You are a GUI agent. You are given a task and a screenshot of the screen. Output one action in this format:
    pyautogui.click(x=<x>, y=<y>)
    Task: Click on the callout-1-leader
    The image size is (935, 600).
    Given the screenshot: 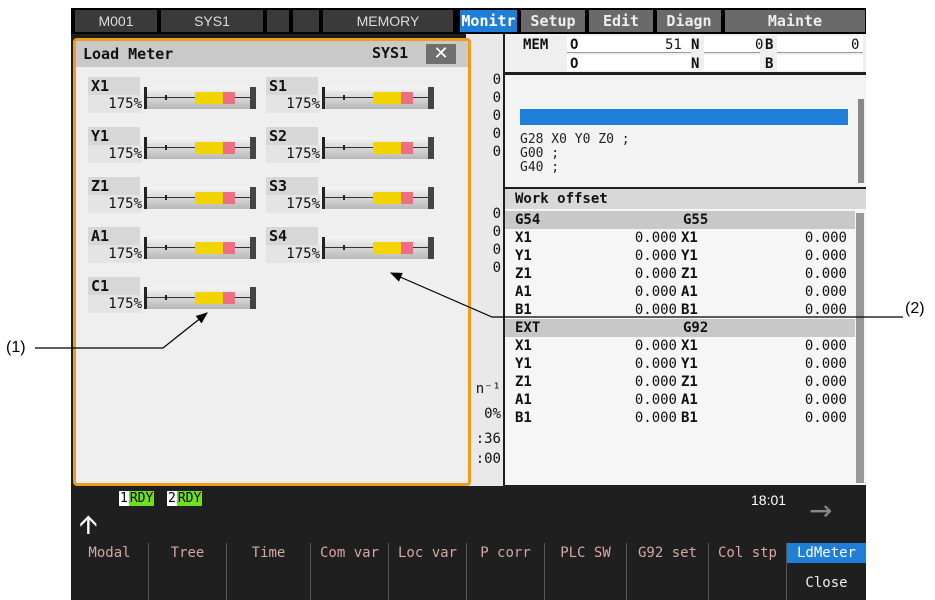 What is the action you would take?
    pyautogui.click(x=121, y=330)
    